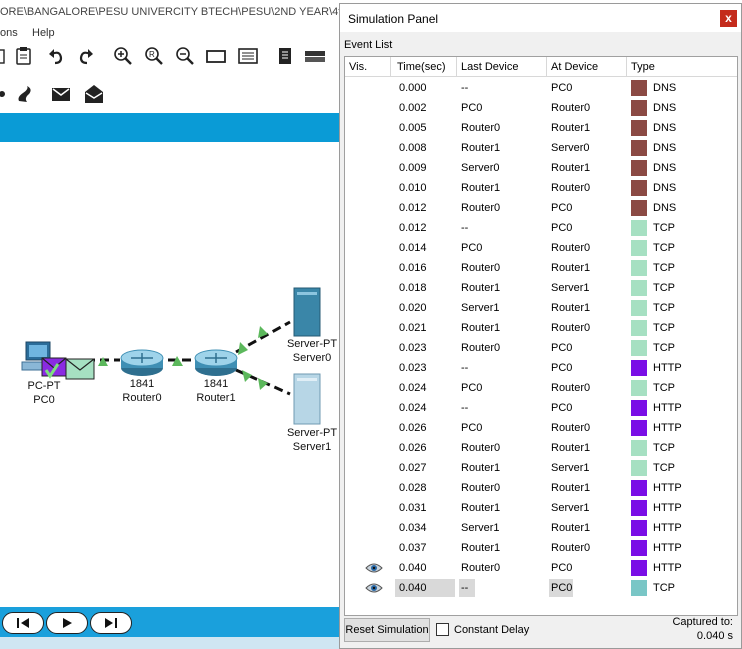  What do you see at coordinates (86, 56) in the screenshot?
I see `redo-icon` at bounding box center [86, 56].